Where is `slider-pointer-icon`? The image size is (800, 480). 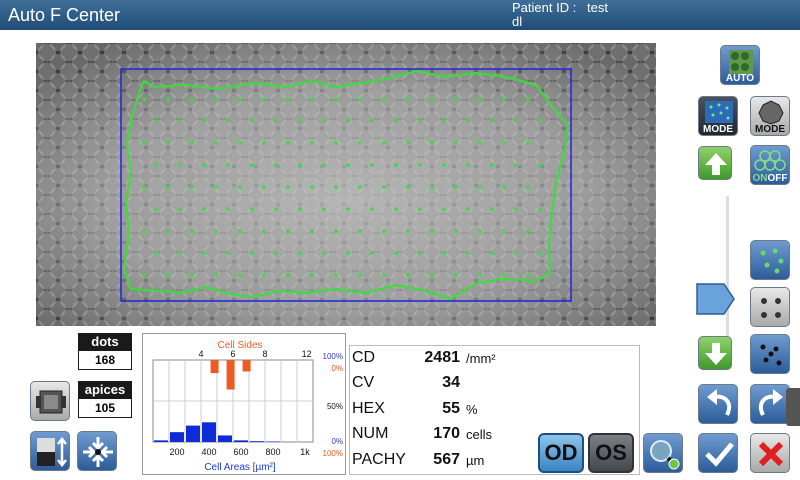 slider-pointer-icon is located at coordinates (715, 299).